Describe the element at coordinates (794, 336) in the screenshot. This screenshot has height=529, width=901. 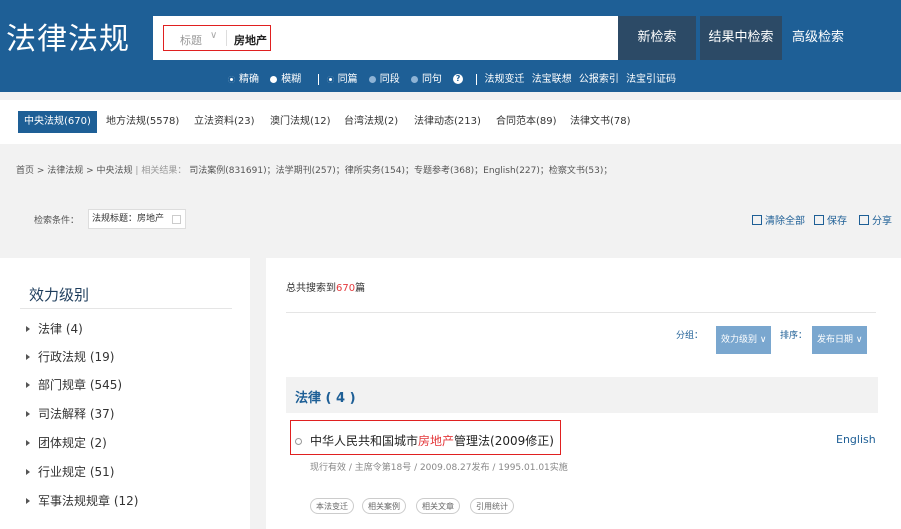
I see `sort-label: 排序：` at that location.